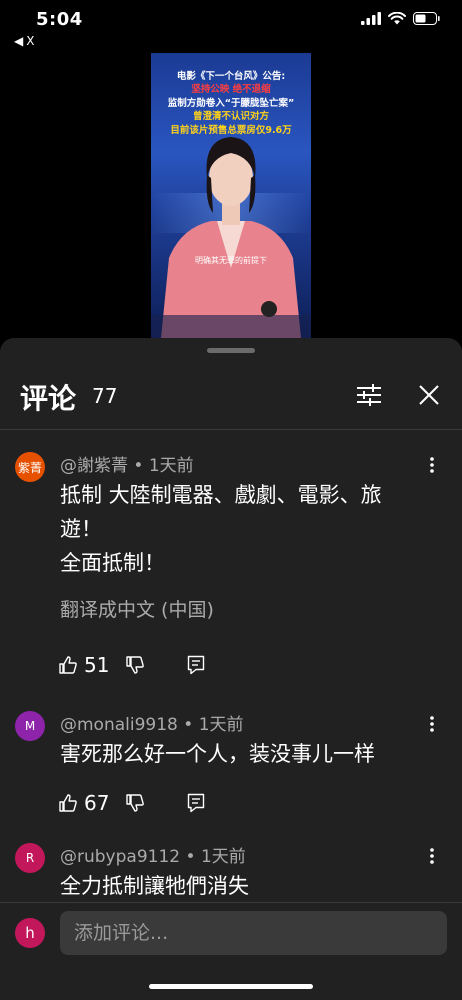 Image resolution: width=462 pixels, height=1000 pixels. Describe the element at coordinates (81, 529) in the screenshot. I see `comment-line: 遊！` at that location.